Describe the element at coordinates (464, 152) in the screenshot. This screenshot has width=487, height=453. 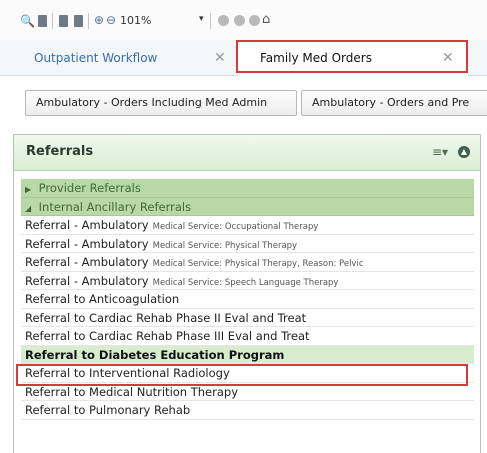
I see `collapse-icon: ▲` at that location.